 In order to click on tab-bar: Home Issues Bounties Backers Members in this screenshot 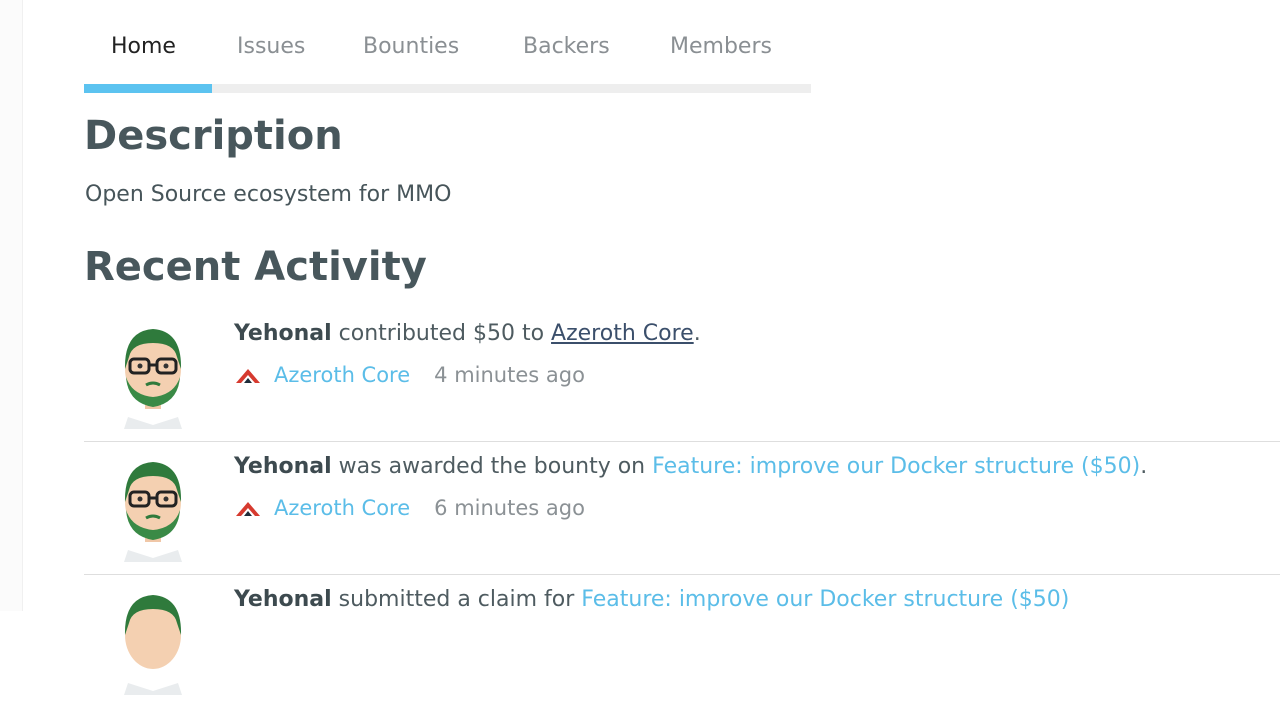, I will do `click(447, 61)`.